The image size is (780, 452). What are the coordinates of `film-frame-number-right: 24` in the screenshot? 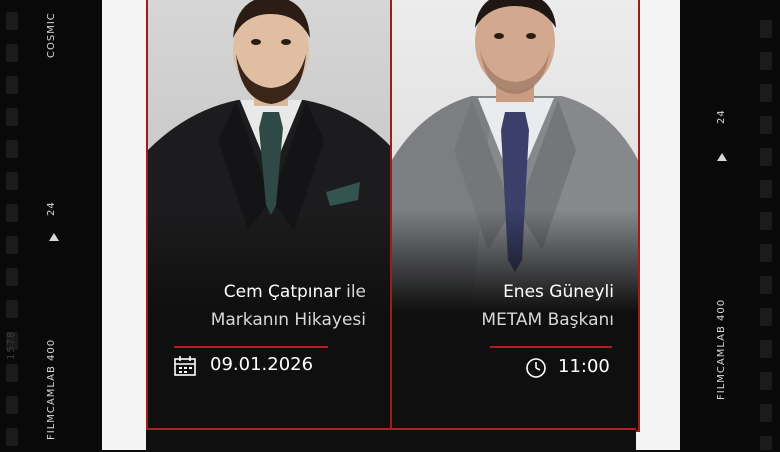 It's located at (721, 116).